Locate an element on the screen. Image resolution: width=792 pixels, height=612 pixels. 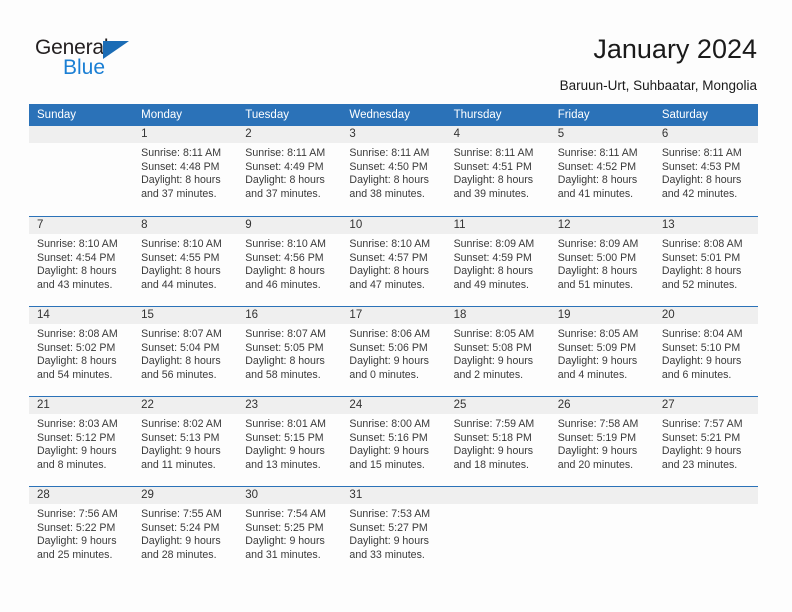
sunset-text: Sunset: 5:21 PM is located at coordinates (701, 437).